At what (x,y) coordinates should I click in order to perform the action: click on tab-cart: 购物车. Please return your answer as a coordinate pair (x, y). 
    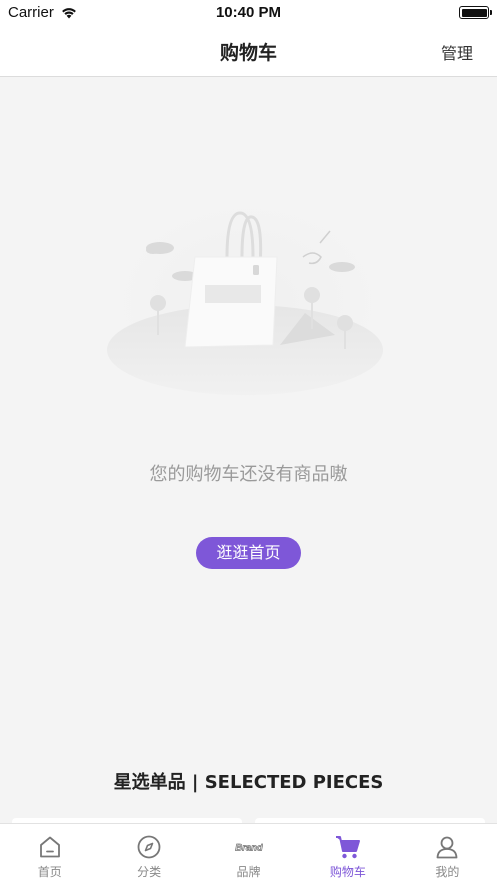
    Looking at the image, I should click on (347, 853).